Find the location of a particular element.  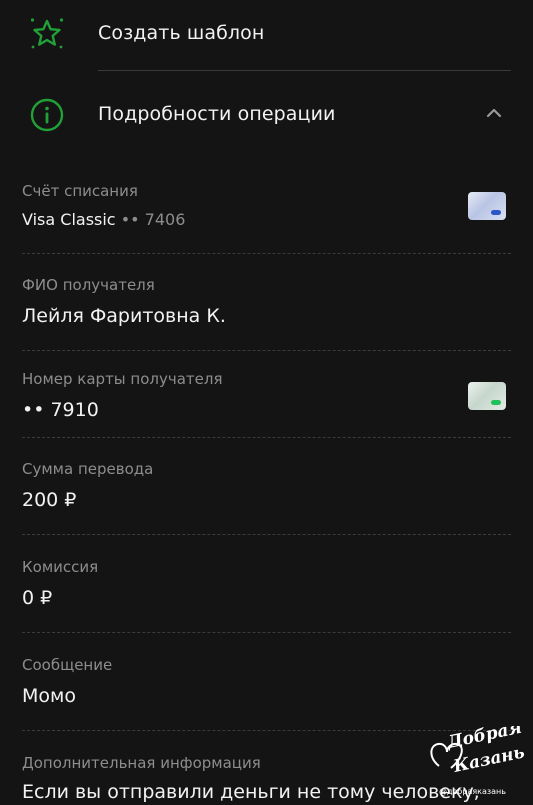

debit-card-name: Visa Classic is located at coordinates (69, 219).